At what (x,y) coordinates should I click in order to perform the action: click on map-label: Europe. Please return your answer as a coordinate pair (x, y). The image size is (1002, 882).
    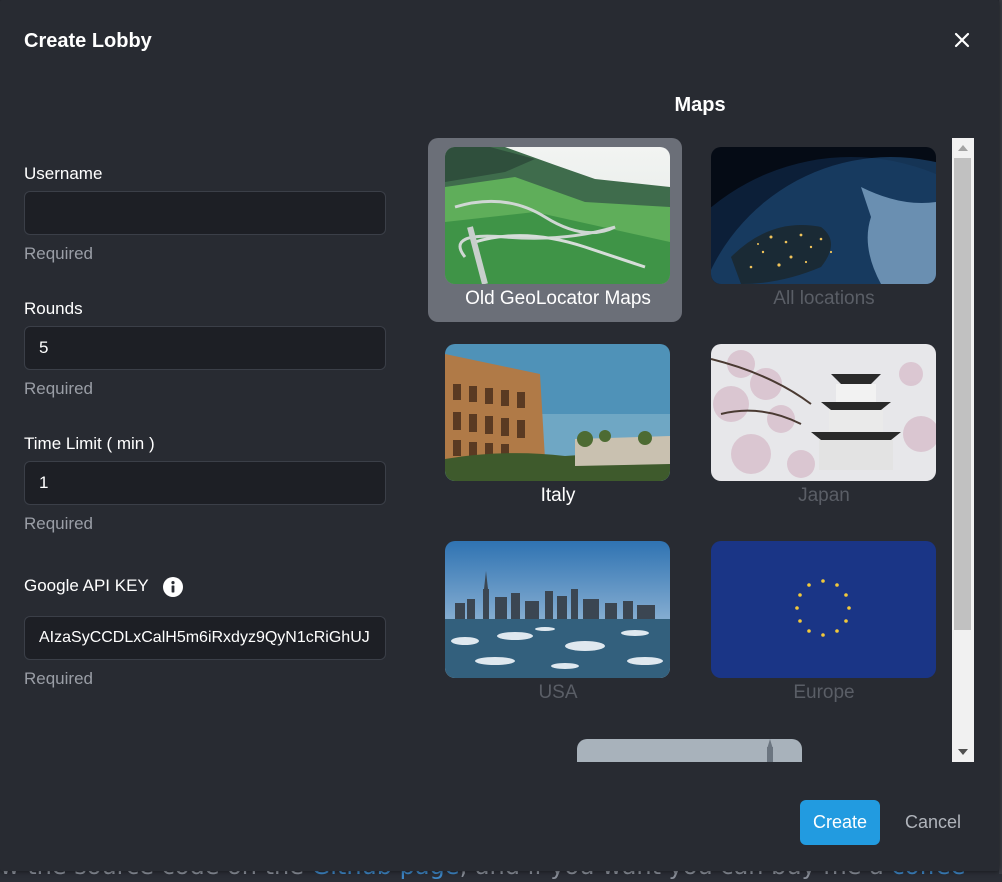
    Looking at the image, I should click on (824, 692).